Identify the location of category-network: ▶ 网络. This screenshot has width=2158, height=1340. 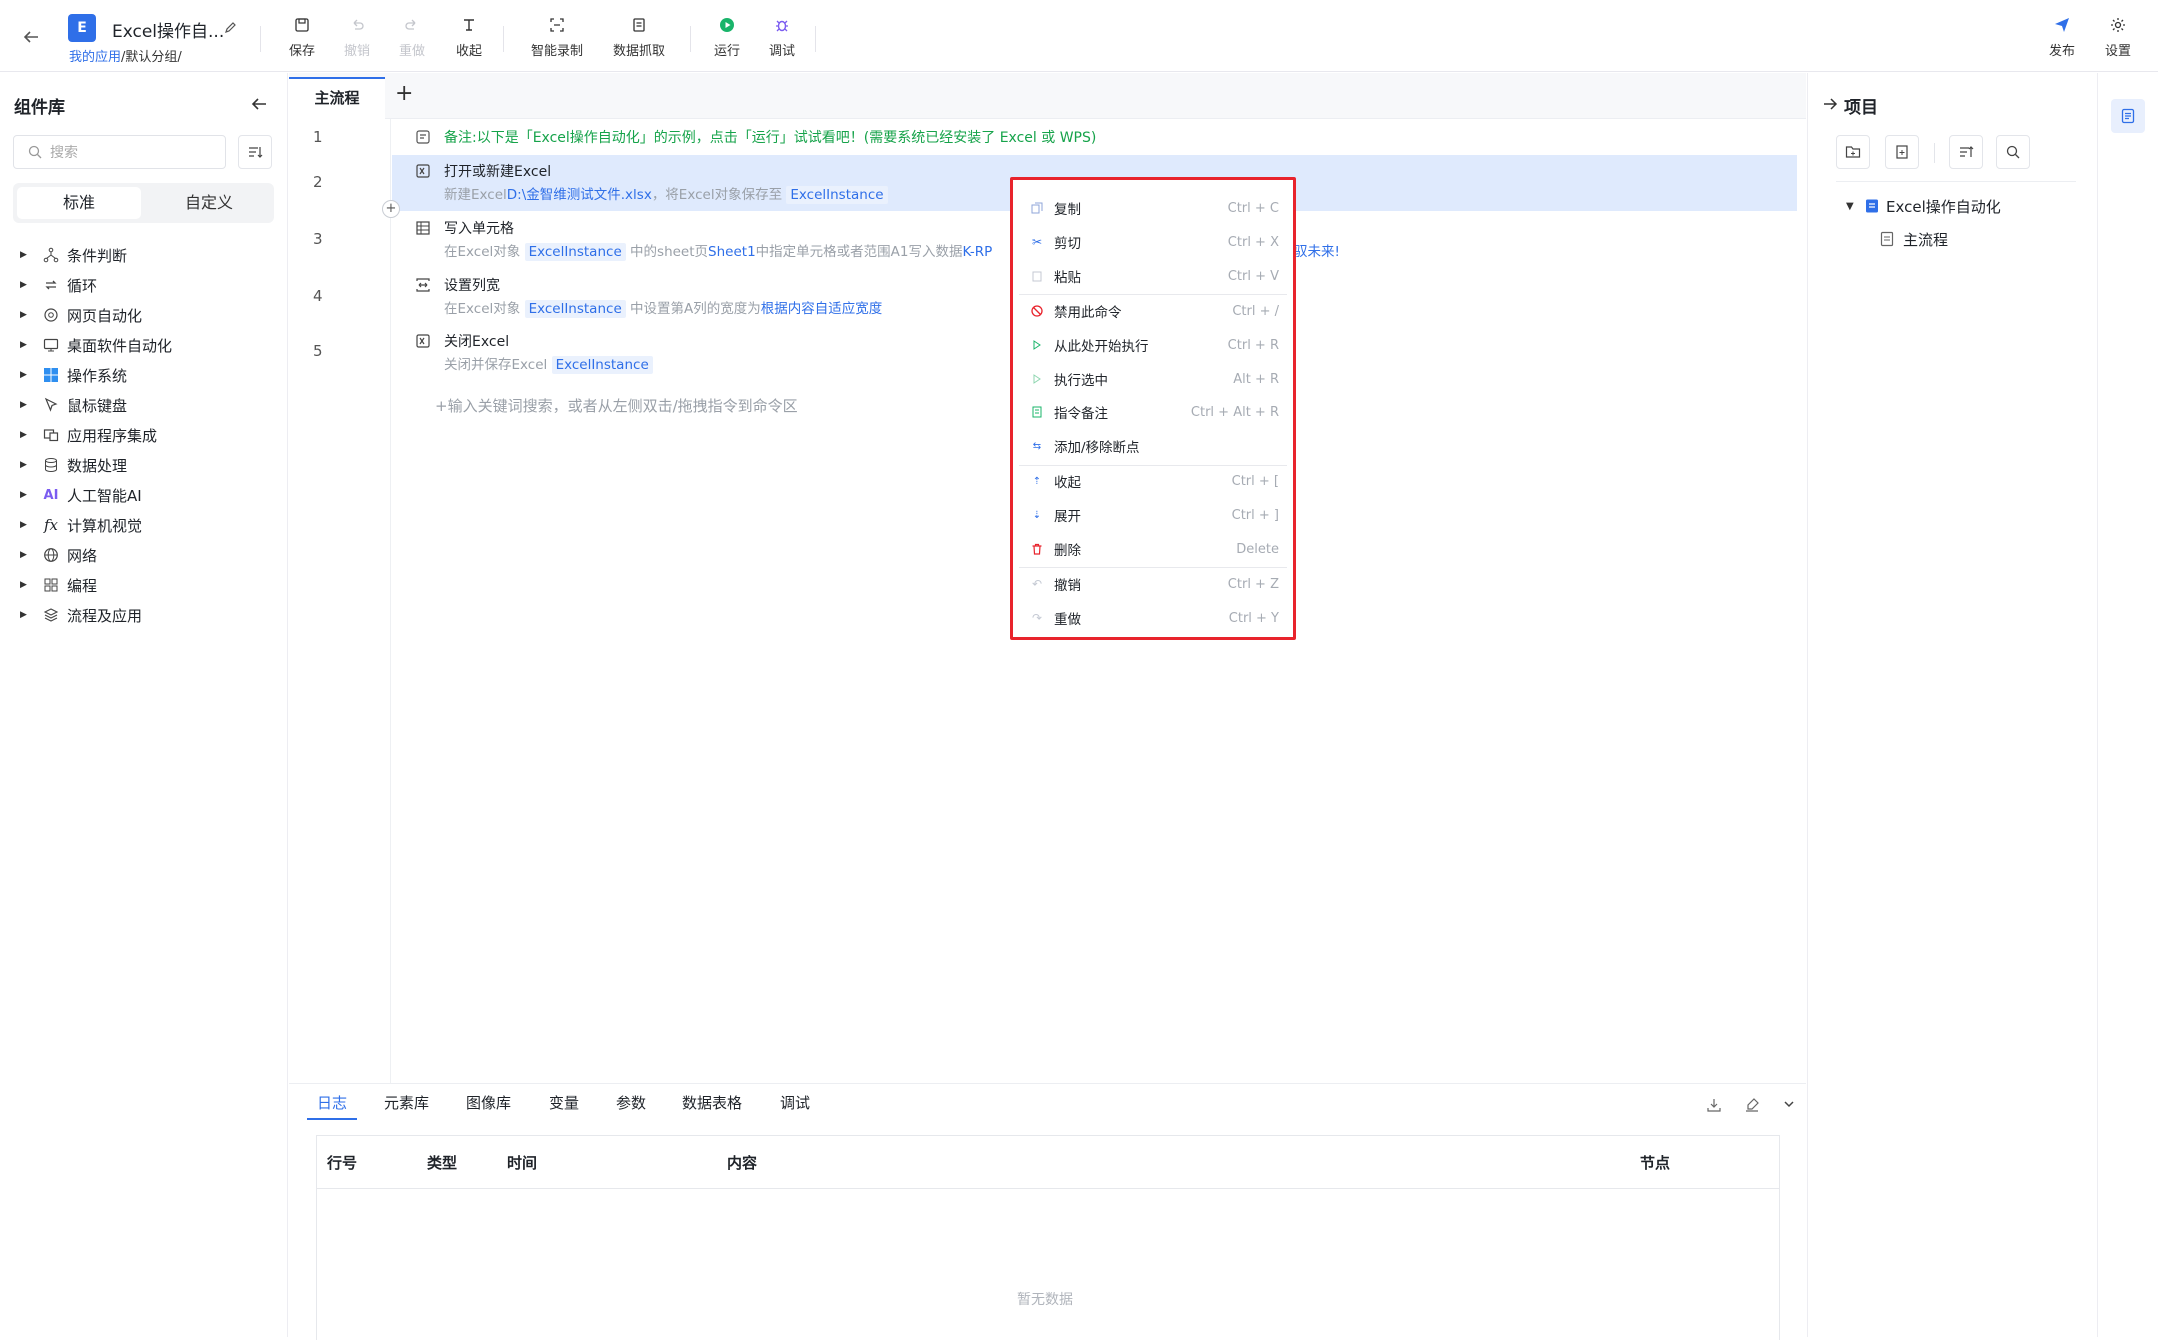
(58, 555).